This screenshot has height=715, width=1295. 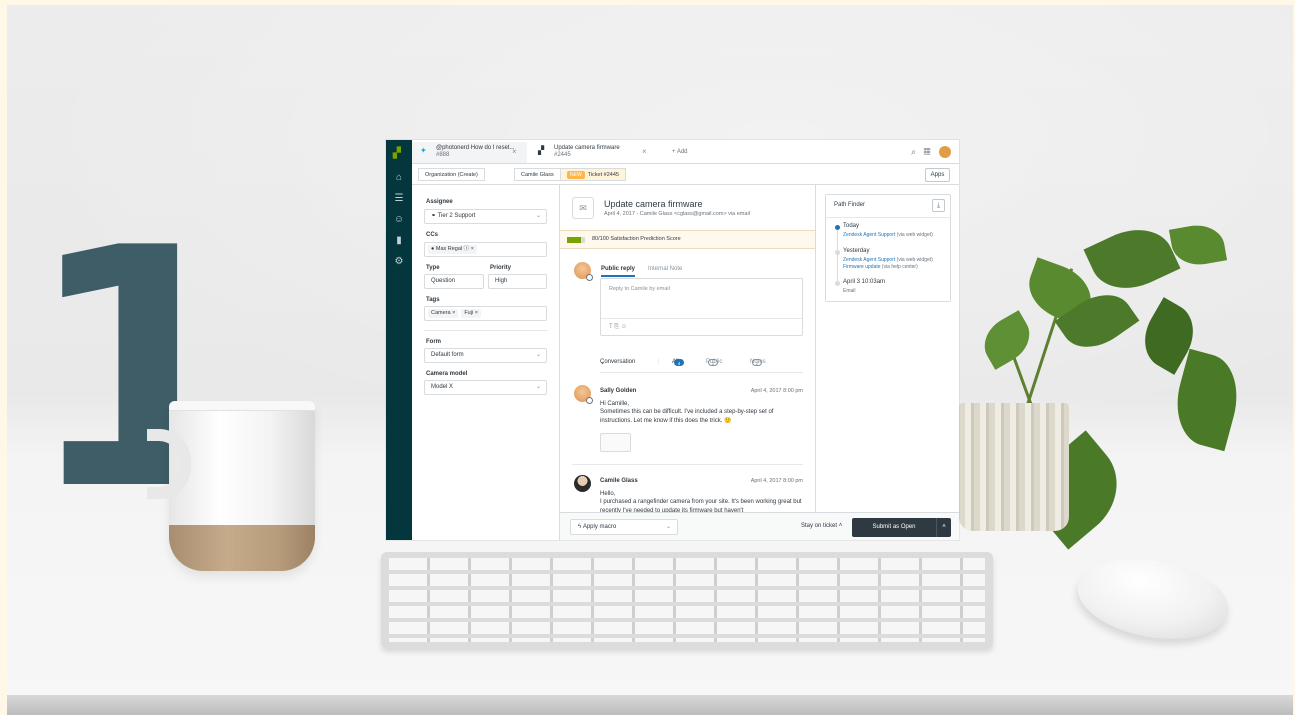 What do you see at coordinates (485, 216) in the screenshot?
I see `assignee-select: ⚭ Tier 2 Support ⌄` at bounding box center [485, 216].